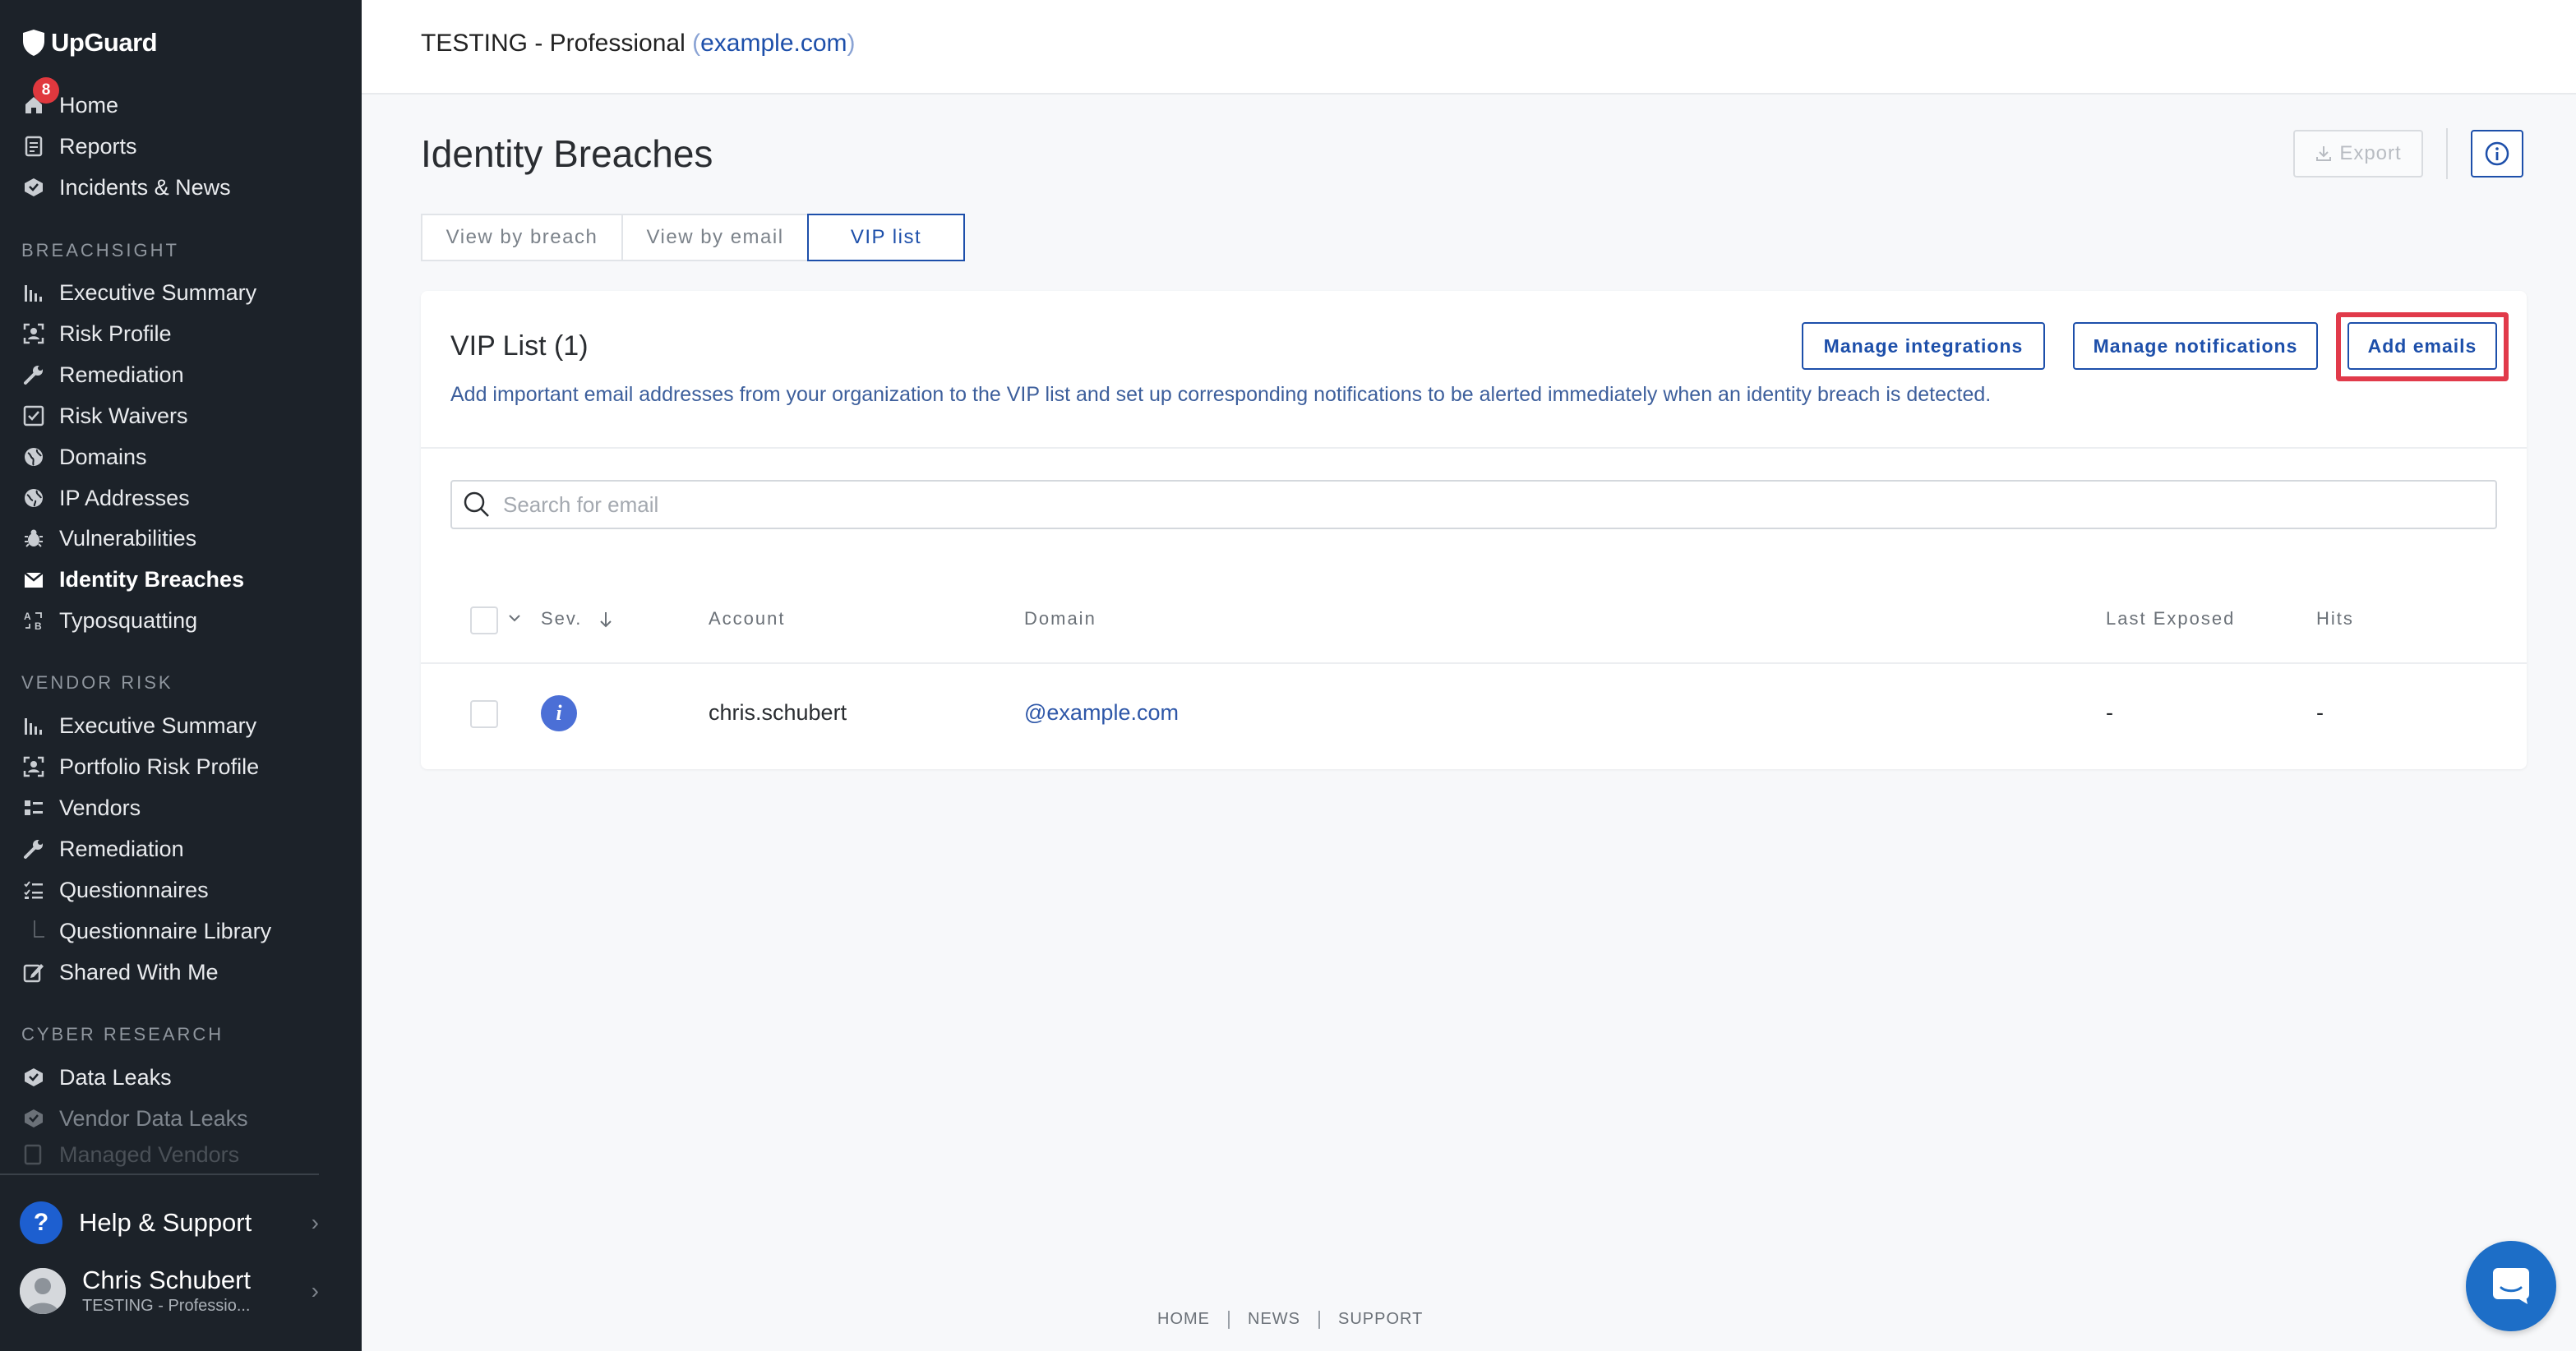 The image size is (2576, 1351). I want to click on sidebar-item-incidents: Incidents & News, so click(185, 187).